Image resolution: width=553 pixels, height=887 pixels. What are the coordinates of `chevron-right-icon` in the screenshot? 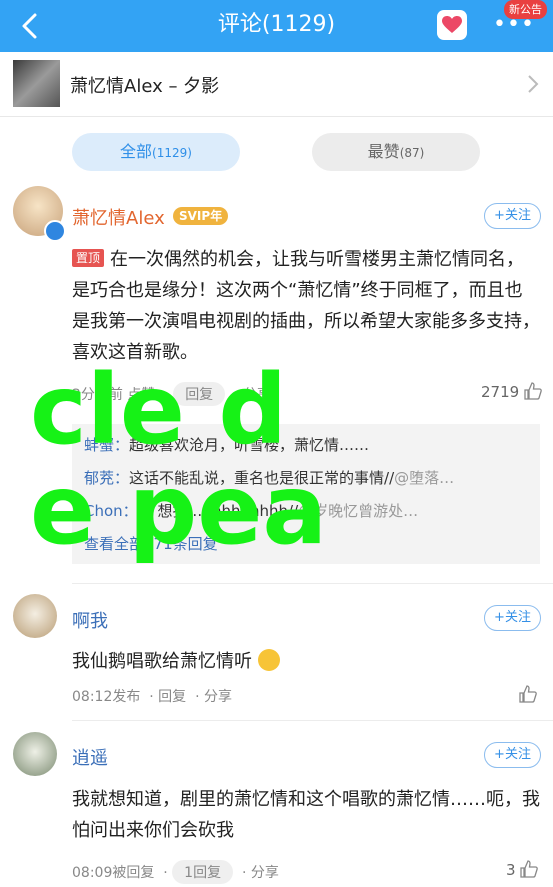 It's located at (533, 84).